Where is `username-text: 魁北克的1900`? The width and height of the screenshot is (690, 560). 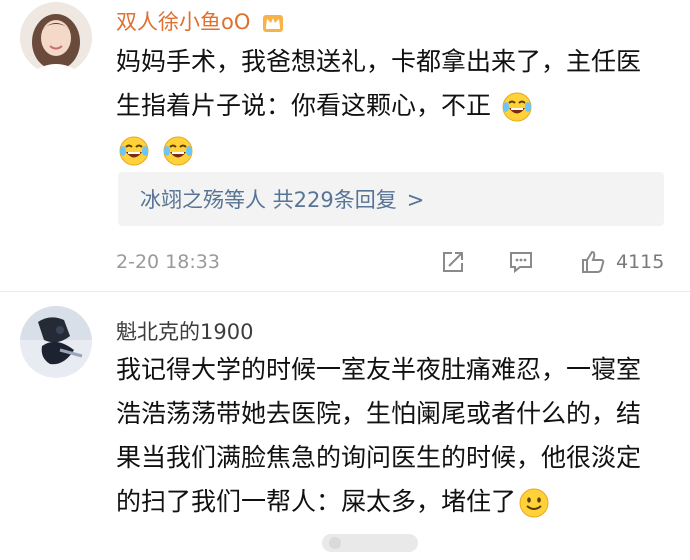 username-text: 魁北克的1900 is located at coordinates (184, 332).